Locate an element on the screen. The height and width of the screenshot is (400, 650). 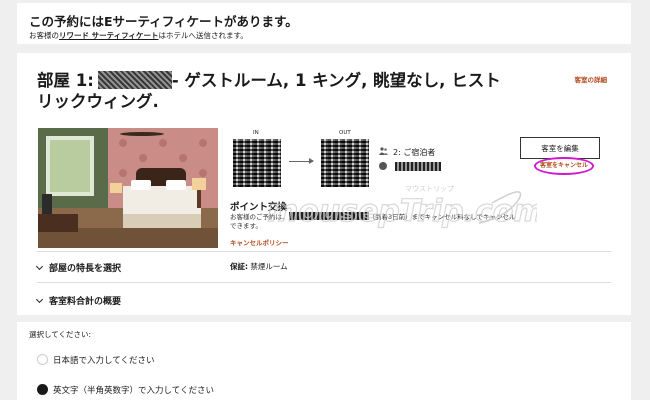
rate-summary-label: 客室料合計の概要 is located at coordinates (85, 302).